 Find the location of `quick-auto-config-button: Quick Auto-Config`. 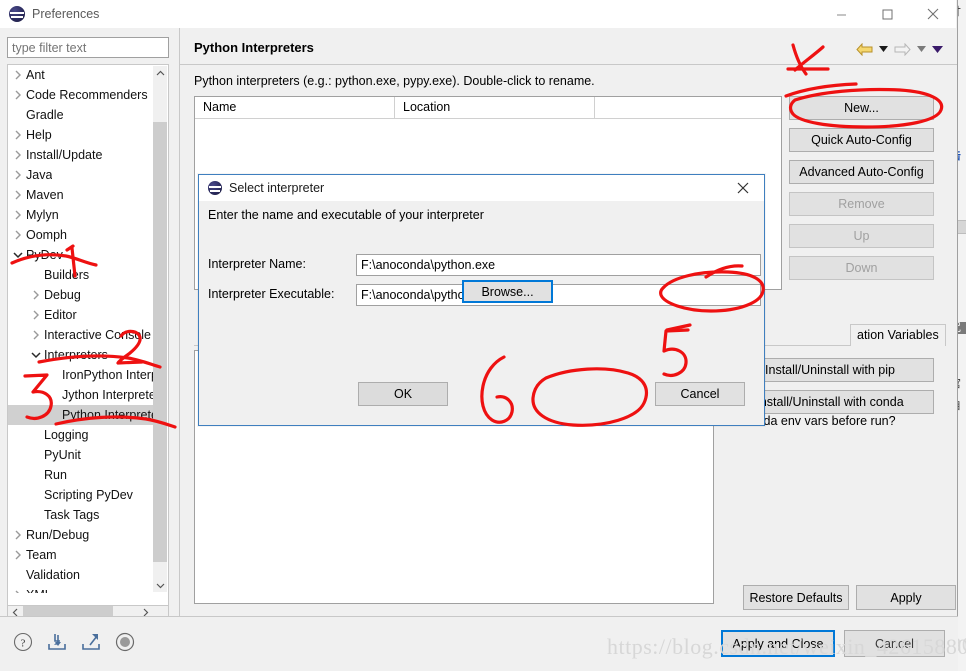

quick-auto-config-button: Quick Auto-Config is located at coordinates (861, 140).